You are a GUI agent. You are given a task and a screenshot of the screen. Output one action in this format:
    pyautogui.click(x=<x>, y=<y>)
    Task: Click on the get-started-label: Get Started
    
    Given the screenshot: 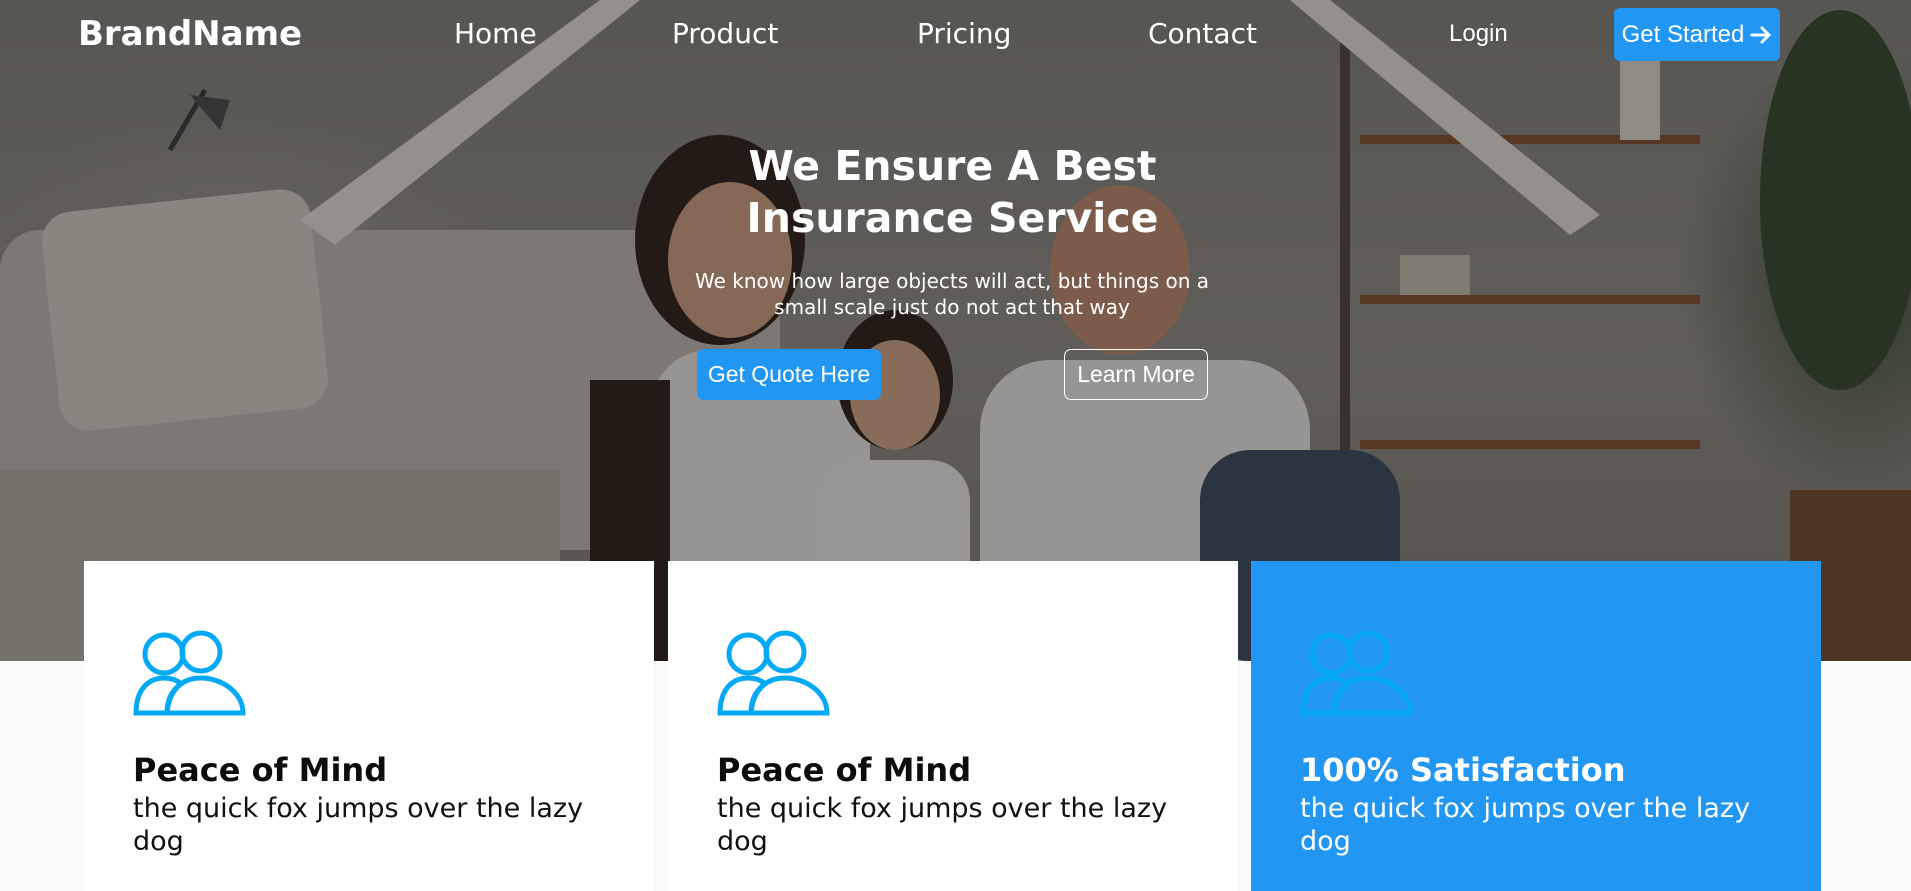 What is the action you would take?
    pyautogui.click(x=1683, y=34)
    